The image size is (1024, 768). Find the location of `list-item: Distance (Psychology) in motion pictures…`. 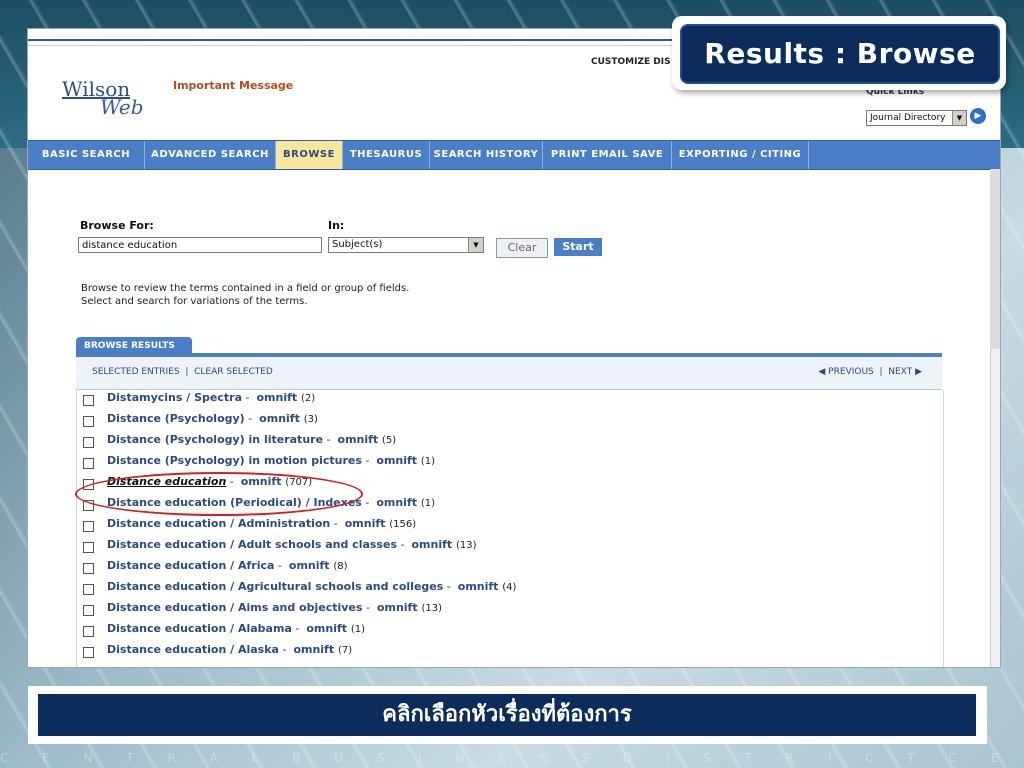

list-item: Distance (Psychology) in motion pictures… is located at coordinates (507, 463).